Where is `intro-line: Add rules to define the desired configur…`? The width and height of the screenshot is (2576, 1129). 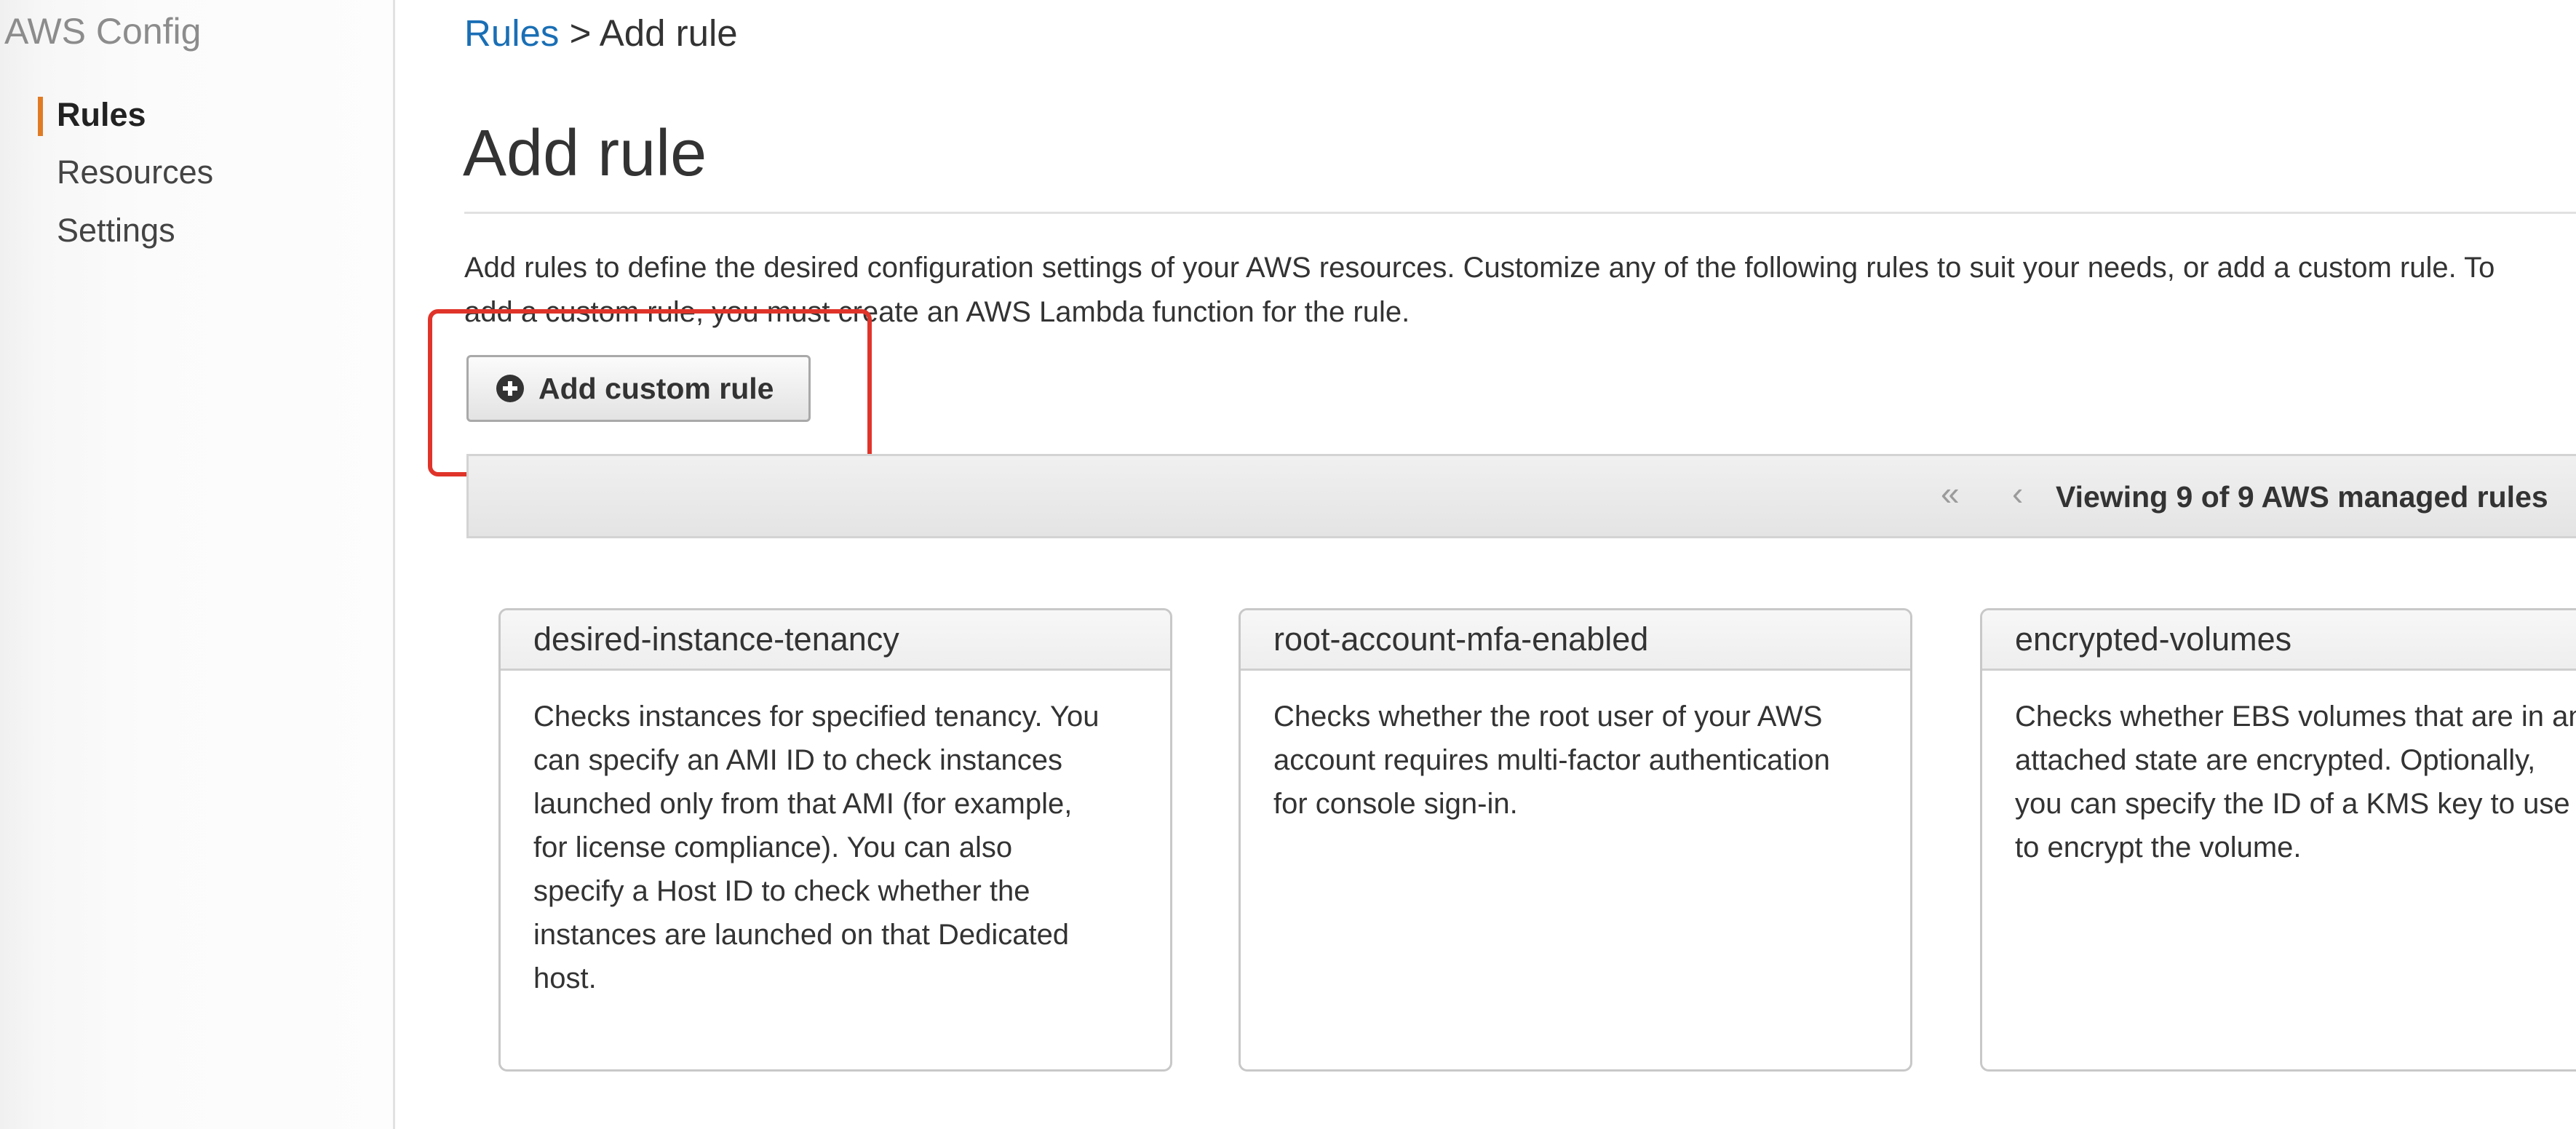 intro-line: Add rules to define the desired configur… is located at coordinates (1479, 268).